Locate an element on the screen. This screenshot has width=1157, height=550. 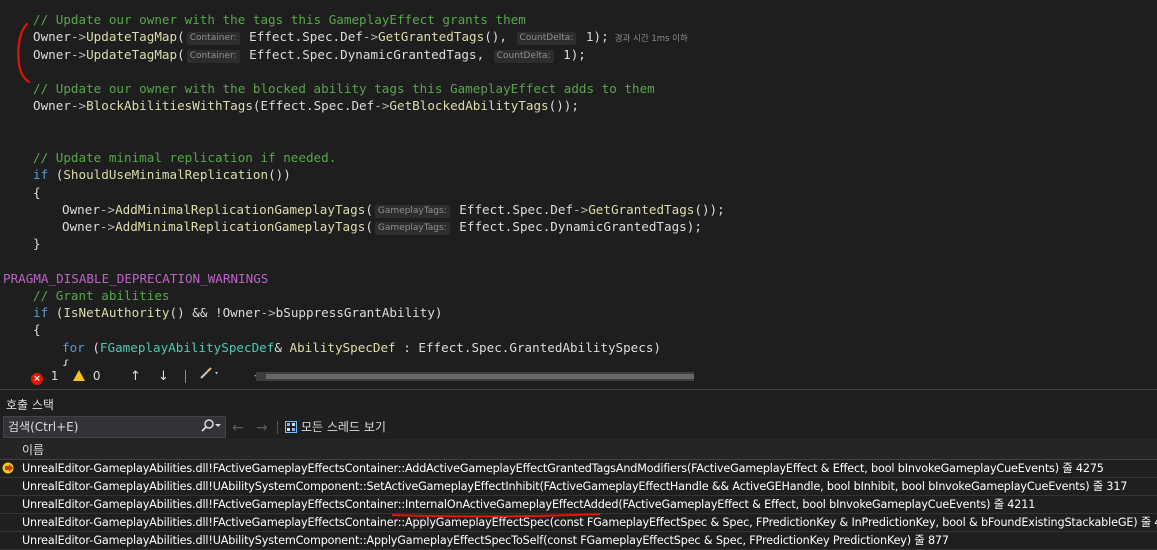
code-token: for is located at coordinates (73, 347).